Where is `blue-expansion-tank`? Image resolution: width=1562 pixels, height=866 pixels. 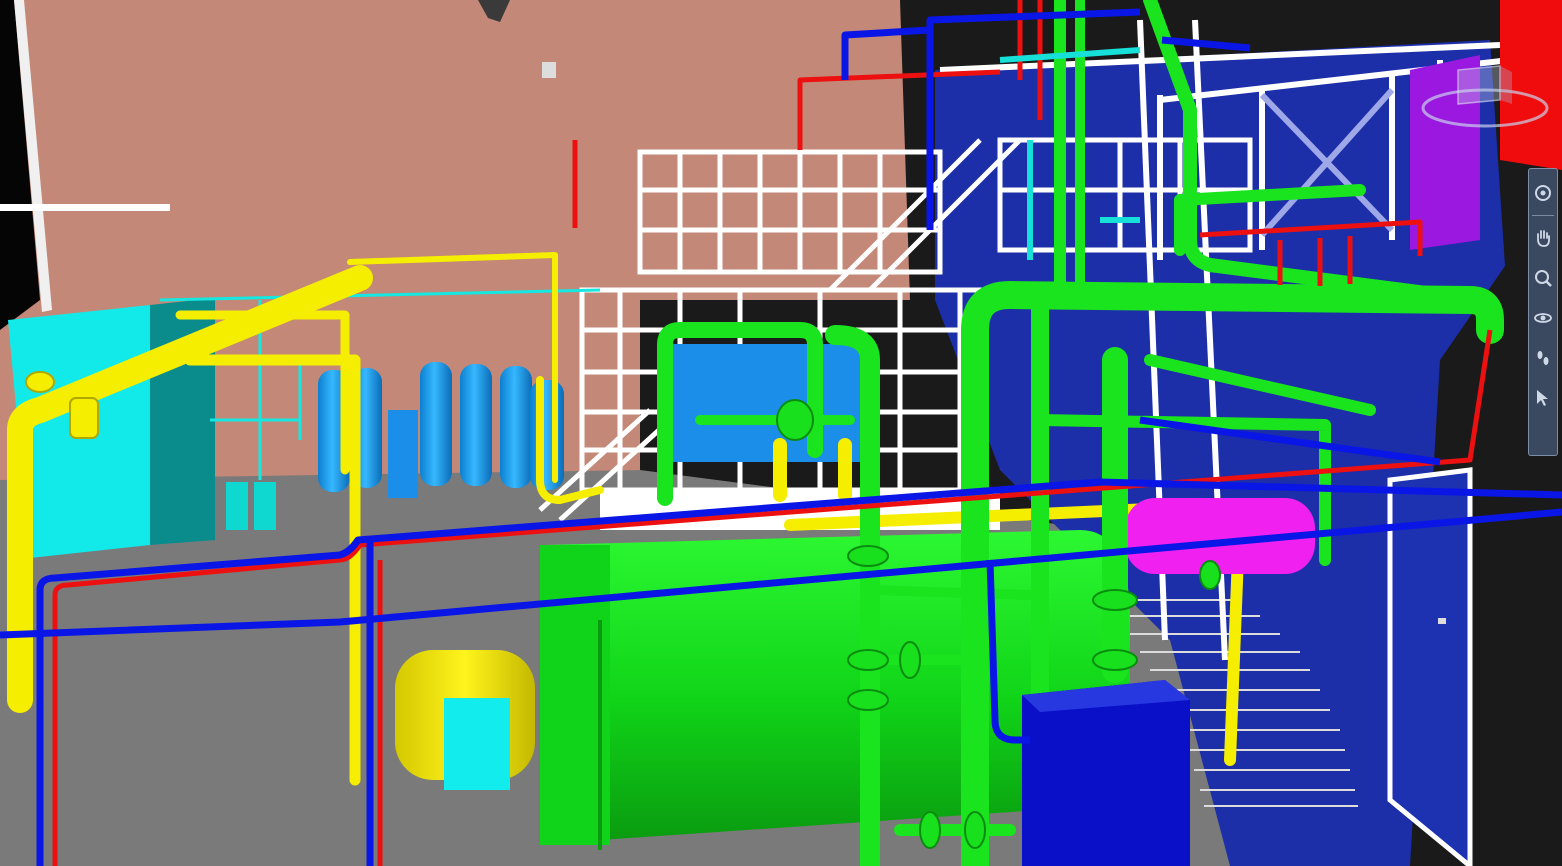
blue-expansion-tank is located at coordinates (767, 403).